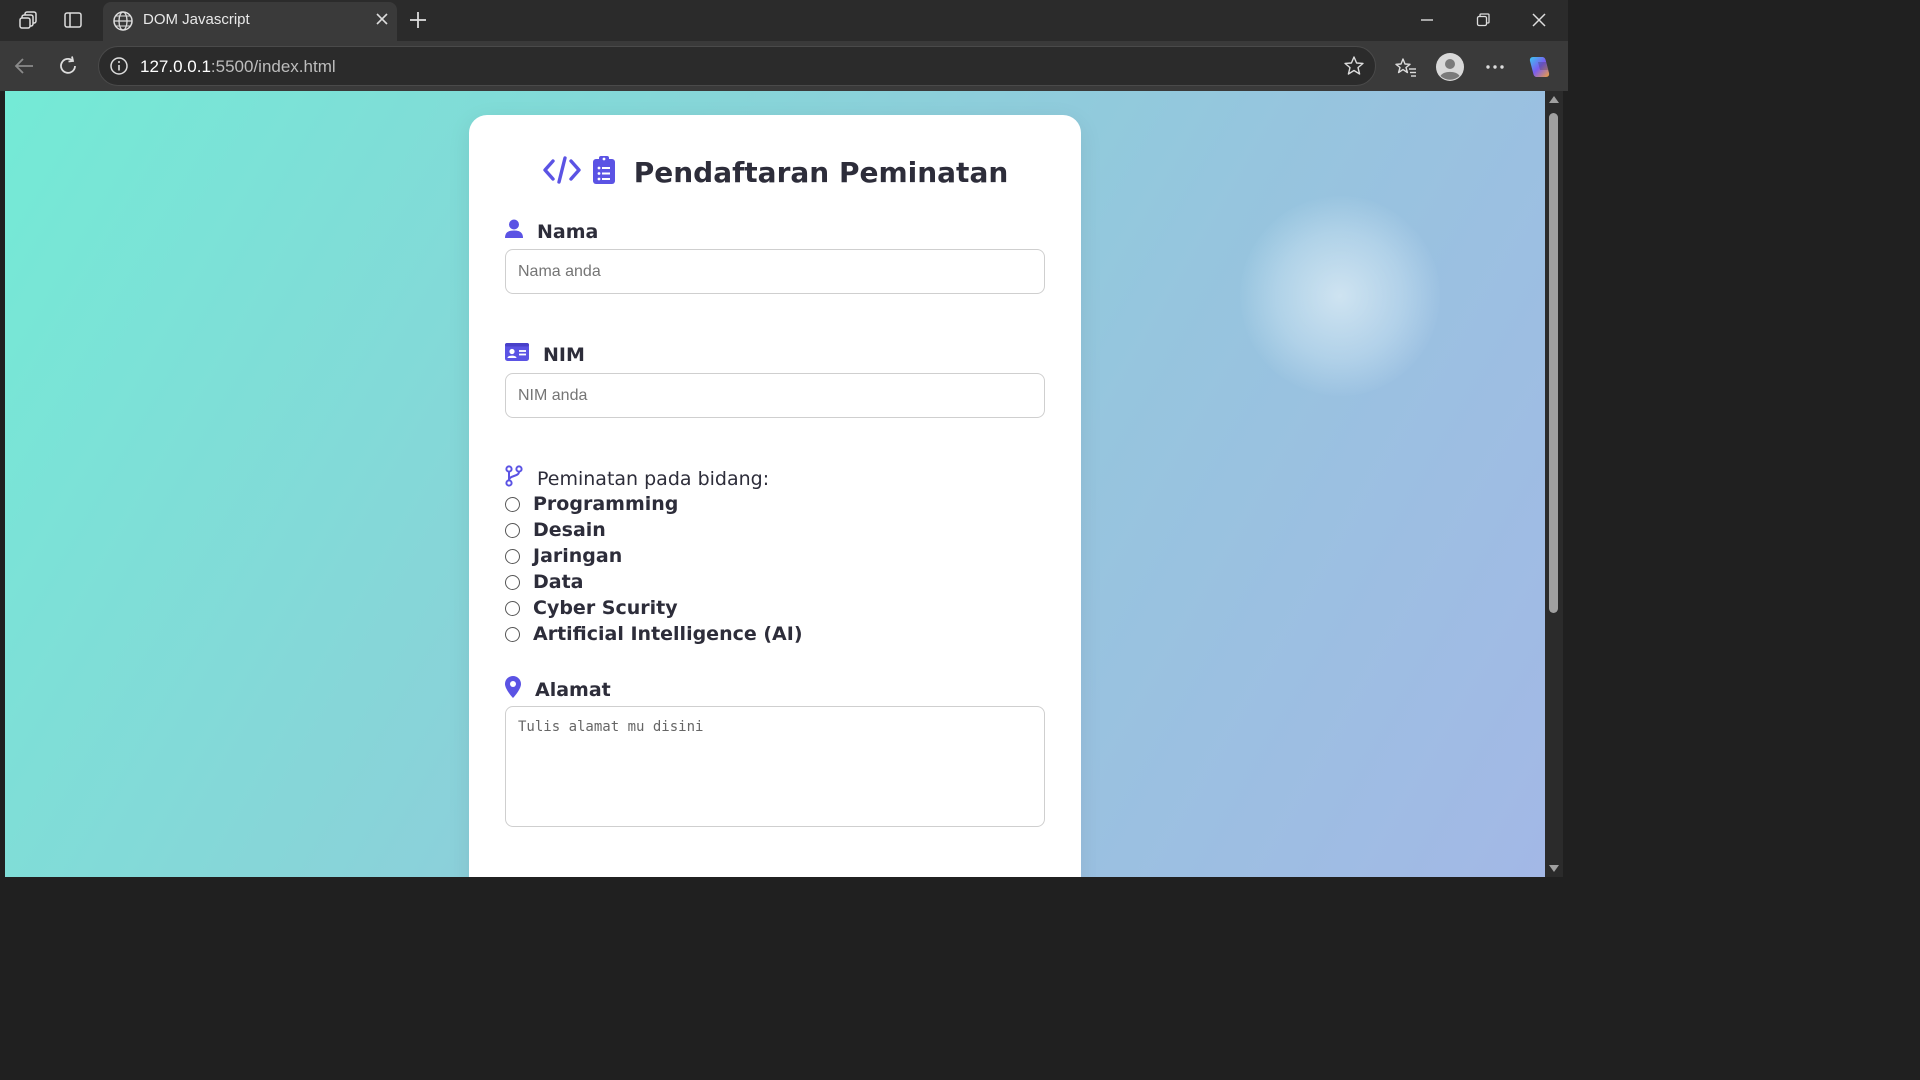 The width and height of the screenshot is (1920, 1080). What do you see at coordinates (653, 478) in the screenshot?
I see `interest-label-text: Peminatan pada bidang:` at bounding box center [653, 478].